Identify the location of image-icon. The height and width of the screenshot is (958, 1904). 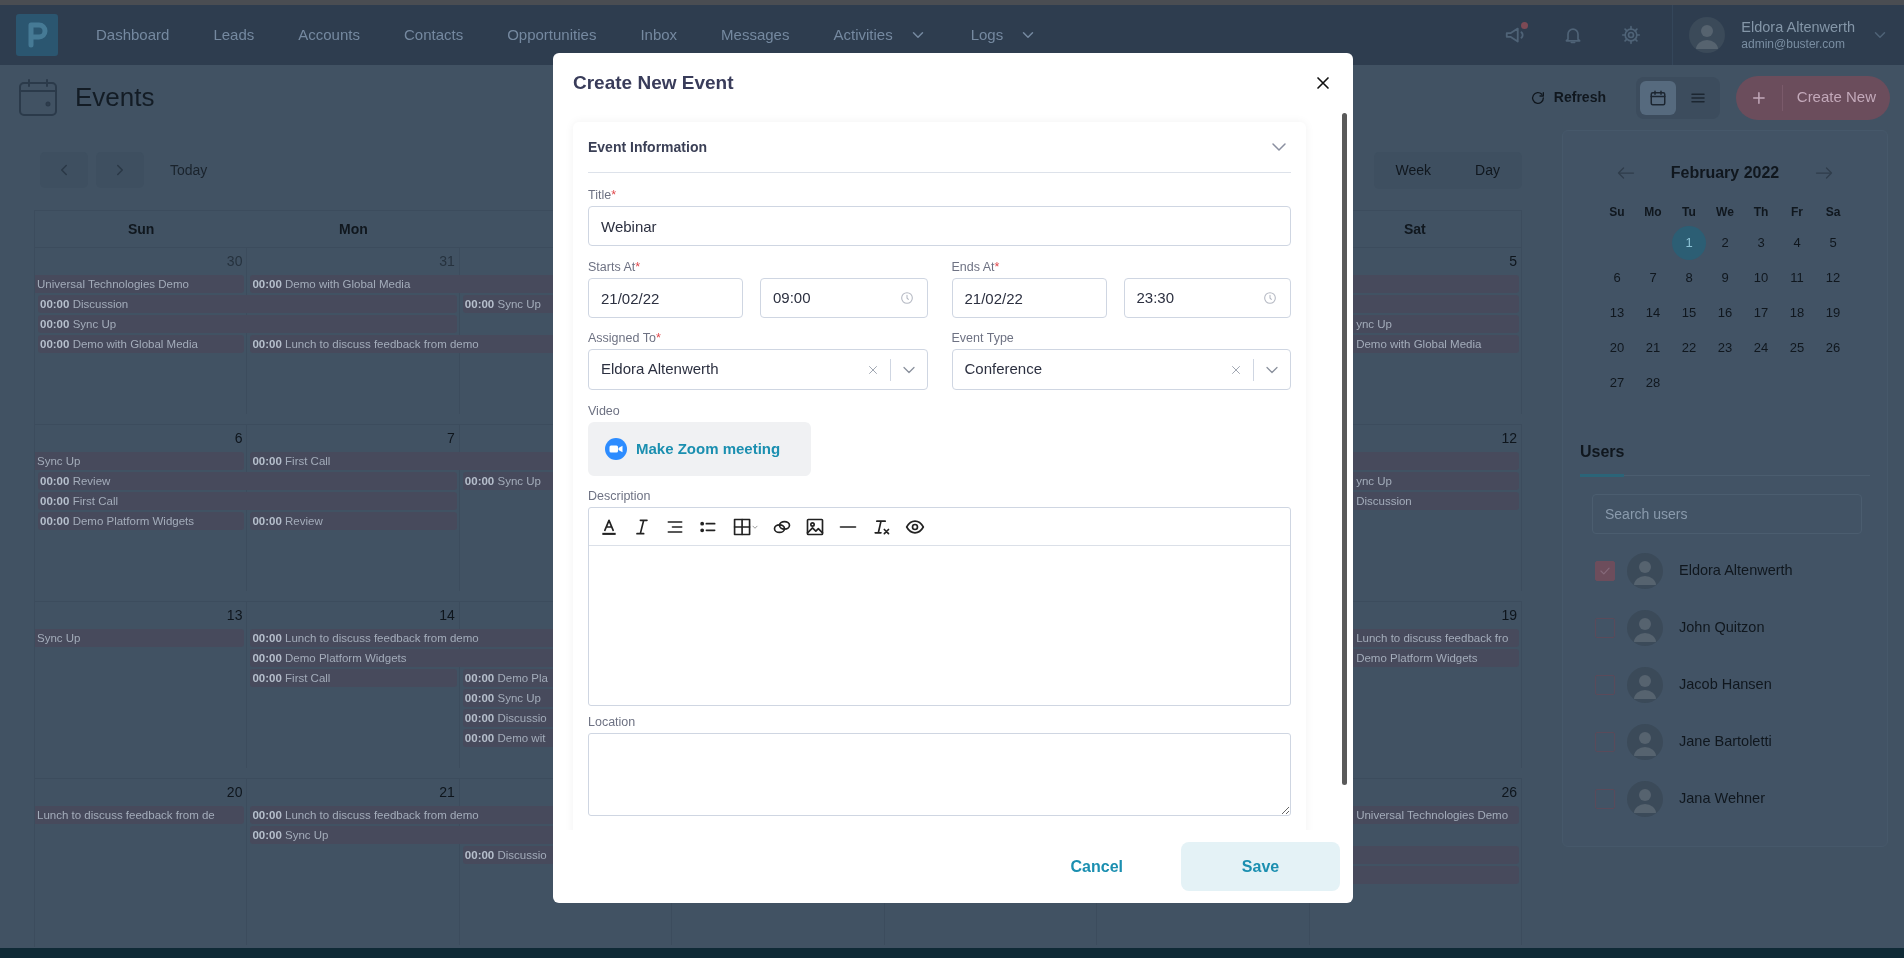
(815, 526).